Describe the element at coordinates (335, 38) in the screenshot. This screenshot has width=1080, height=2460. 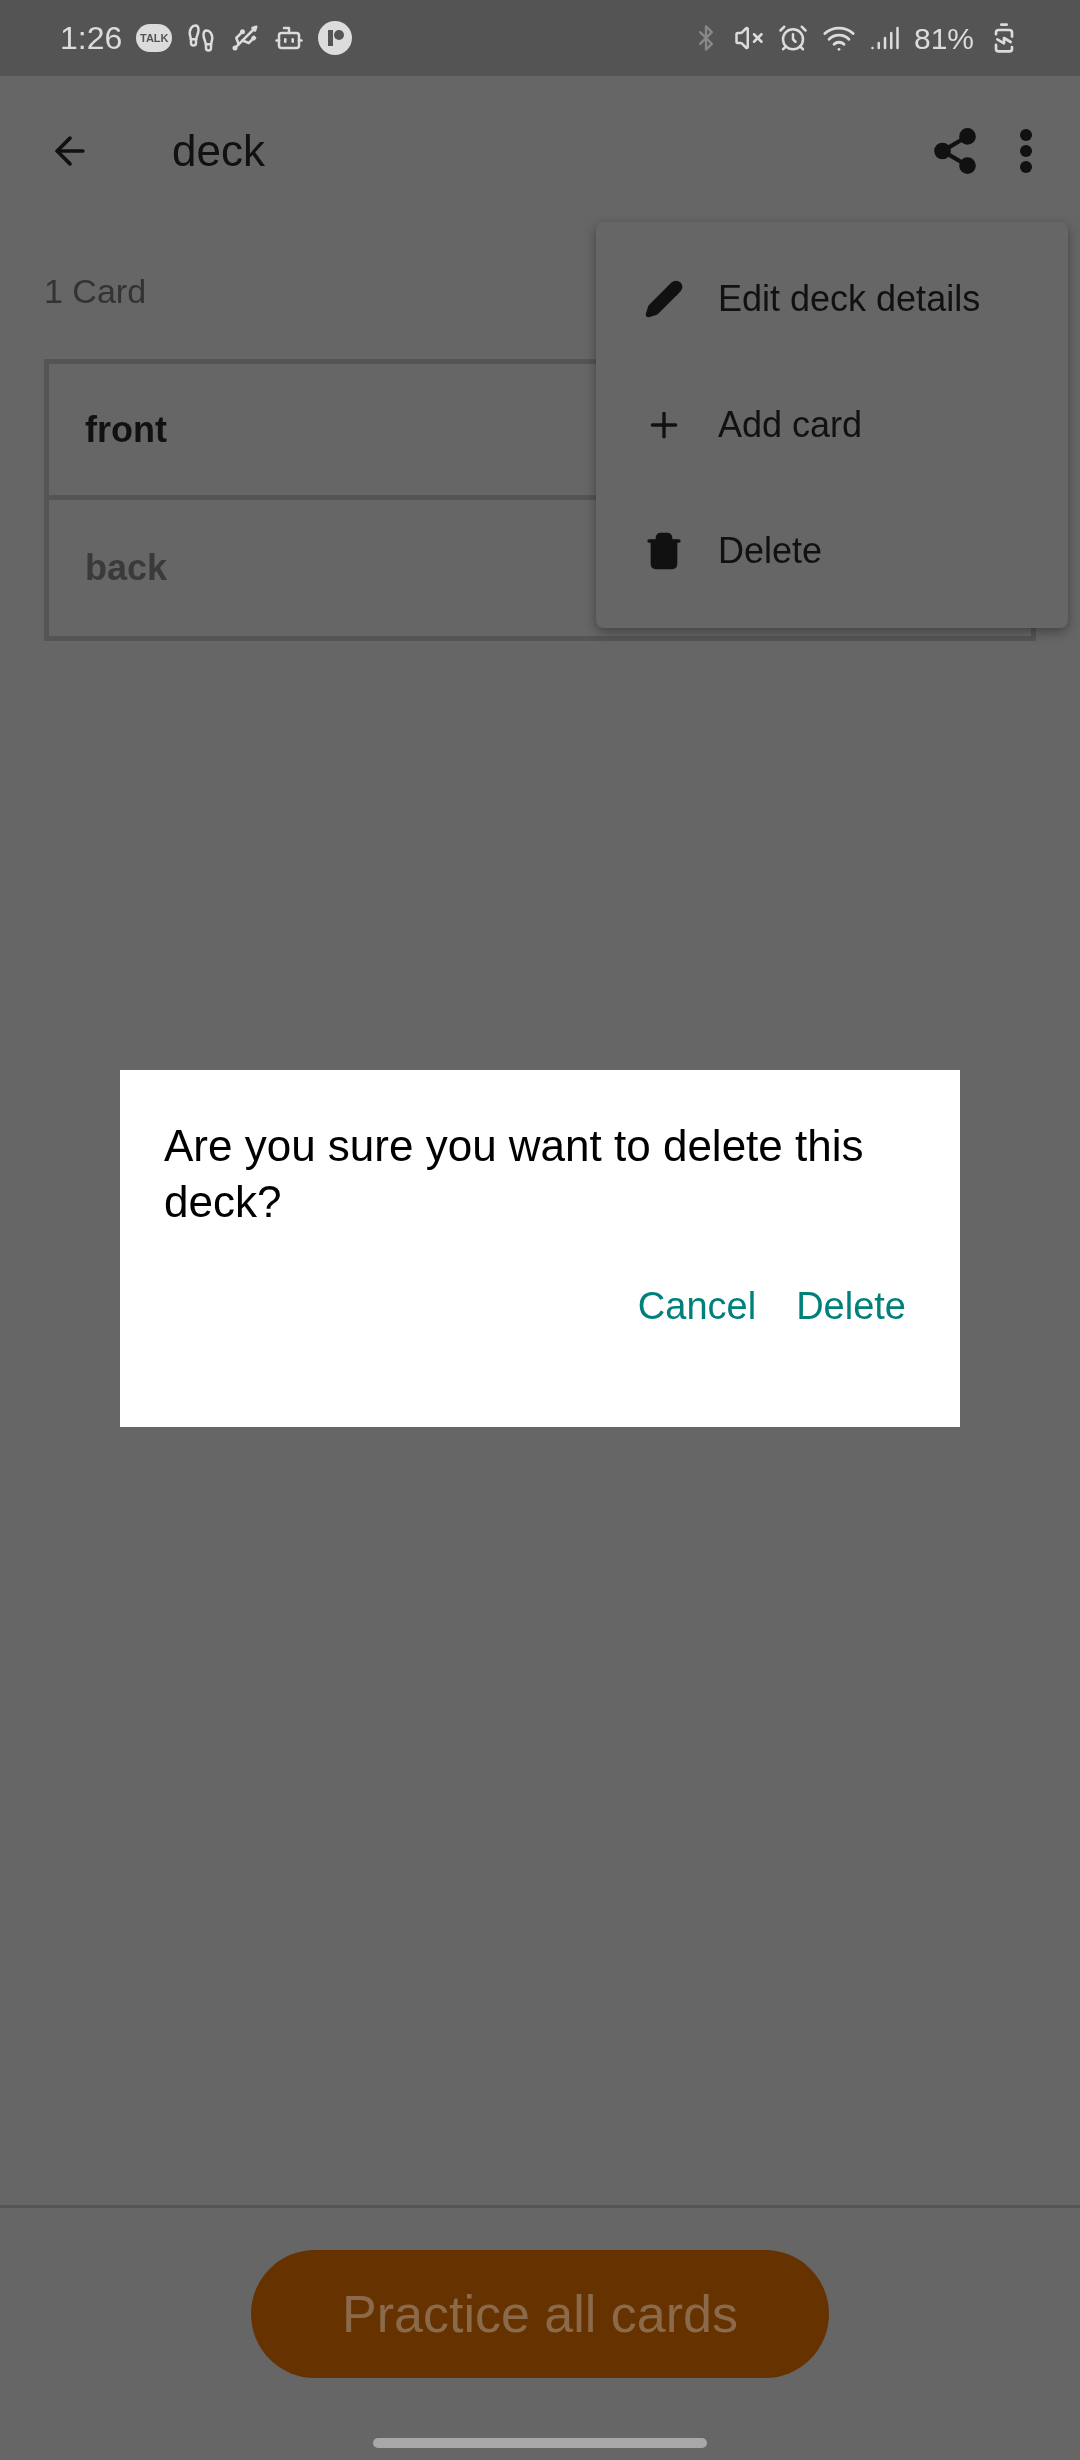
I see `app-logo-icon` at that location.